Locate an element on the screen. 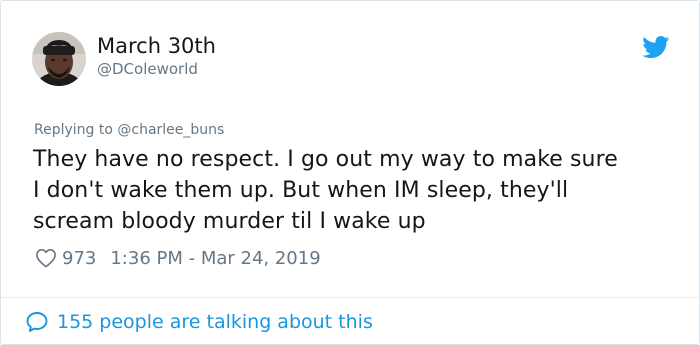 This screenshot has height=345, width=700. replying-to: Replying to @charlee_buns is located at coordinates (129, 130).